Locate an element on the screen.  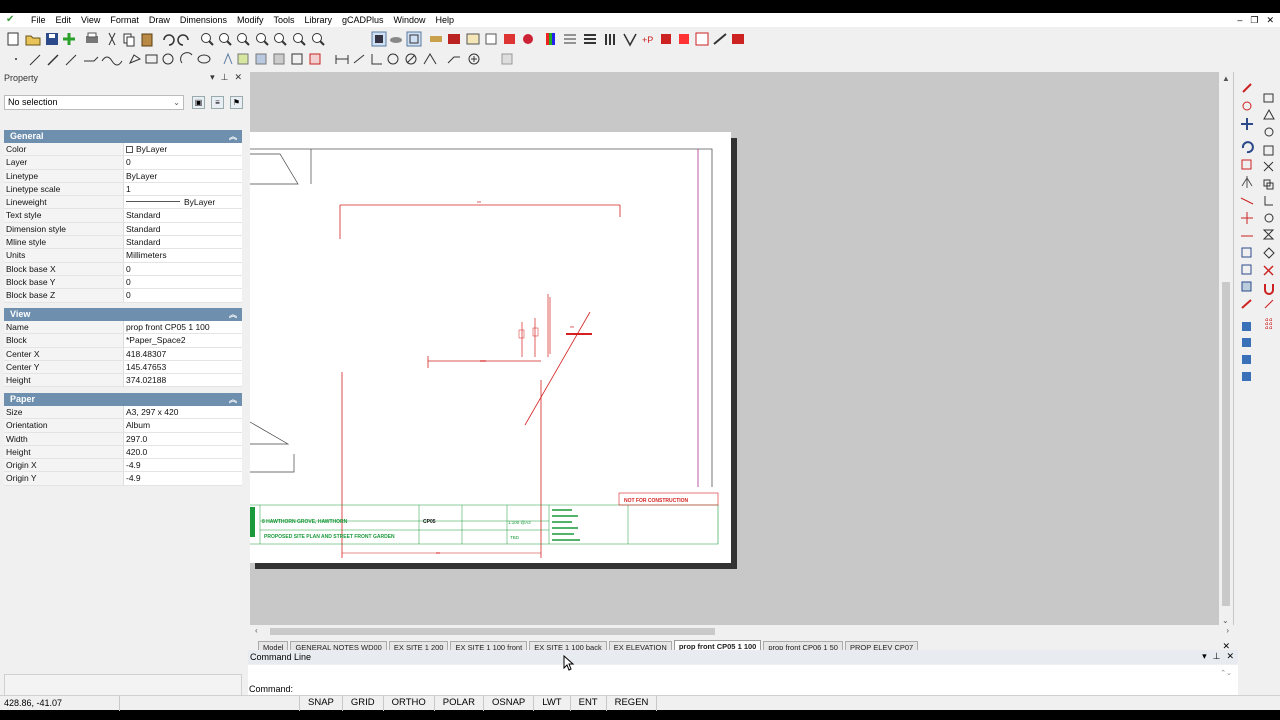
erase-icon is located at coordinates (1247, 88).